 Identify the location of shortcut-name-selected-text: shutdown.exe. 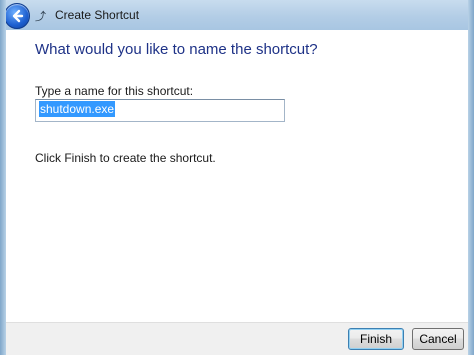
(77, 109).